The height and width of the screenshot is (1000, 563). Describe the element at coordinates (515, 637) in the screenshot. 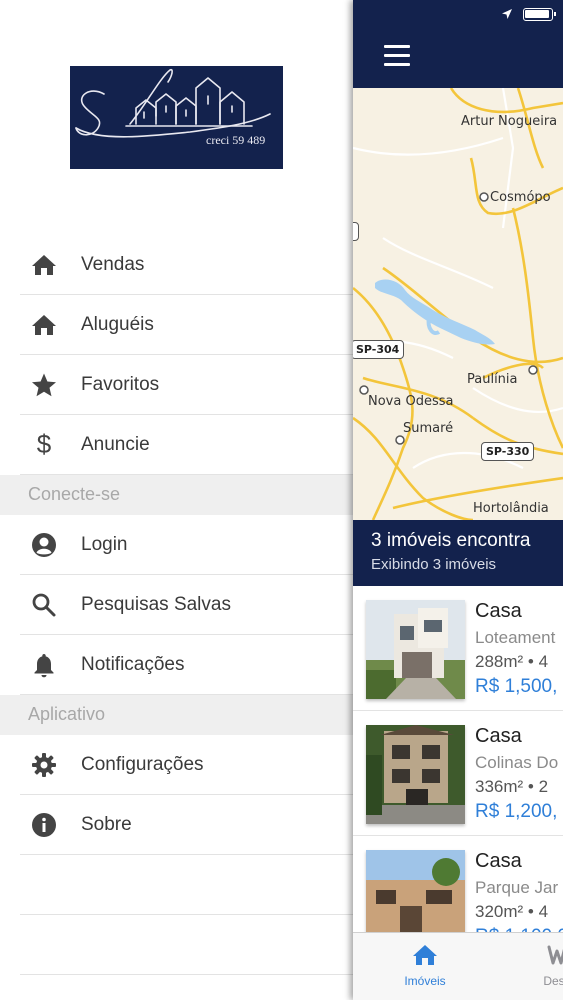

I see `listing-location: Loteament` at that location.